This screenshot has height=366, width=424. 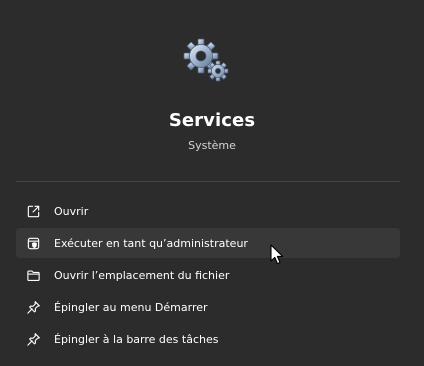 What do you see at coordinates (33, 243) in the screenshot?
I see `run-as-admin-icon` at bounding box center [33, 243].